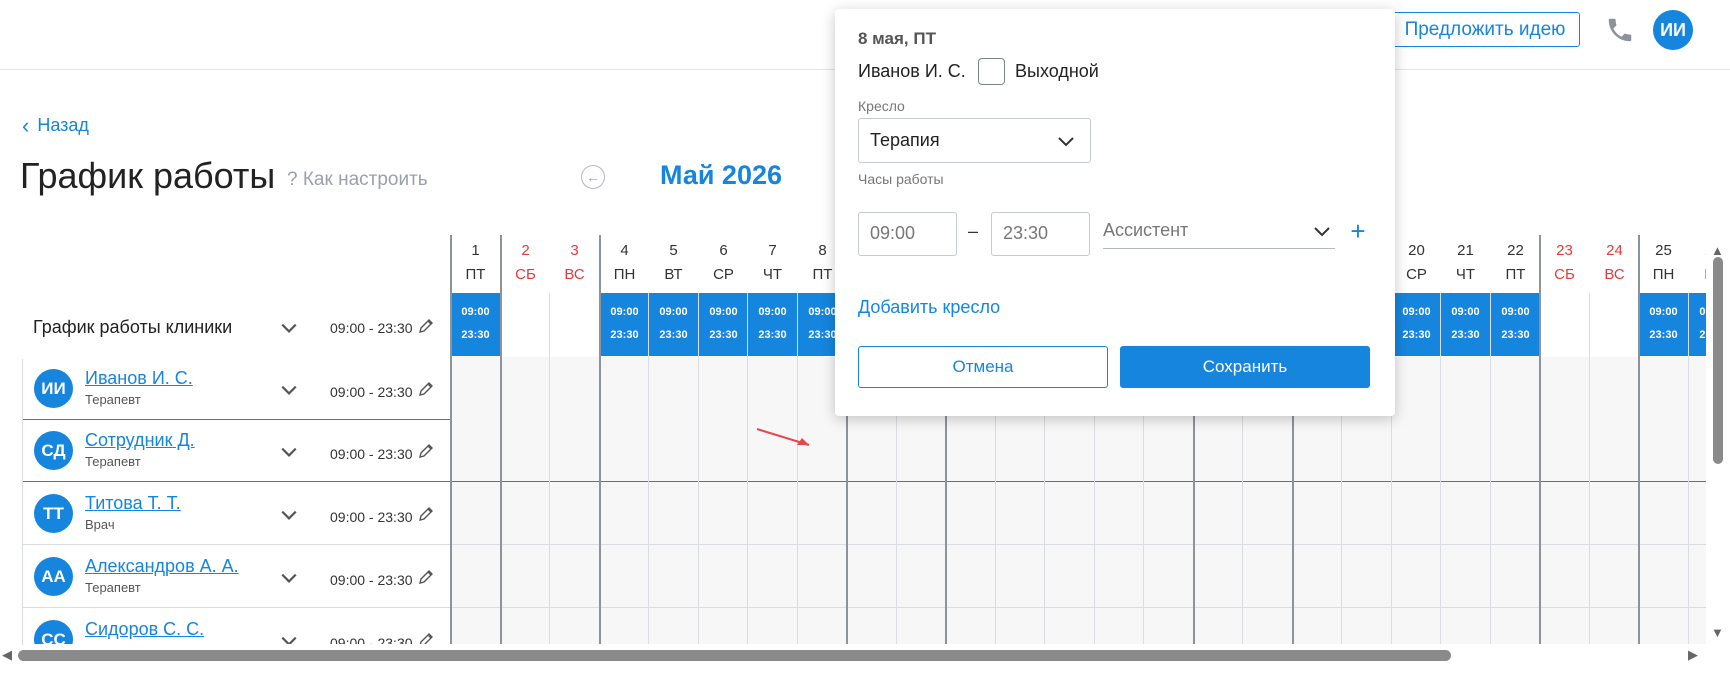 The image size is (1730, 679). Describe the element at coordinates (144, 629) in the screenshot. I see `staff-name-link: Сидоров С. С.` at that location.